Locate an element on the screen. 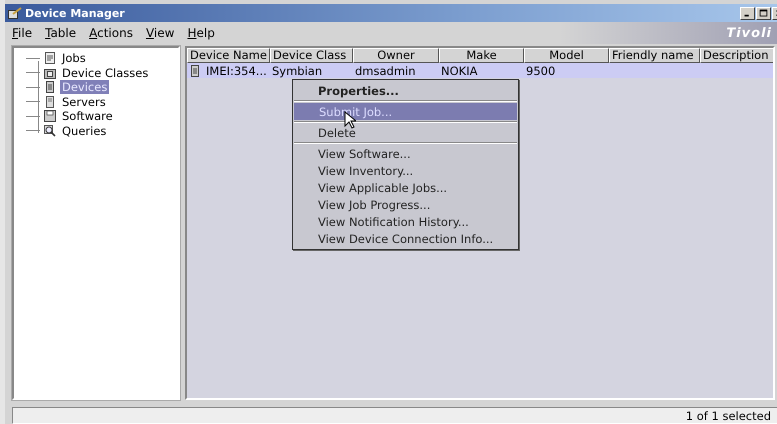 The width and height of the screenshot is (777, 424). table-row: IMEI:354... Symbian dmsadmin NOKIA 9500 is located at coordinates (480, 70).